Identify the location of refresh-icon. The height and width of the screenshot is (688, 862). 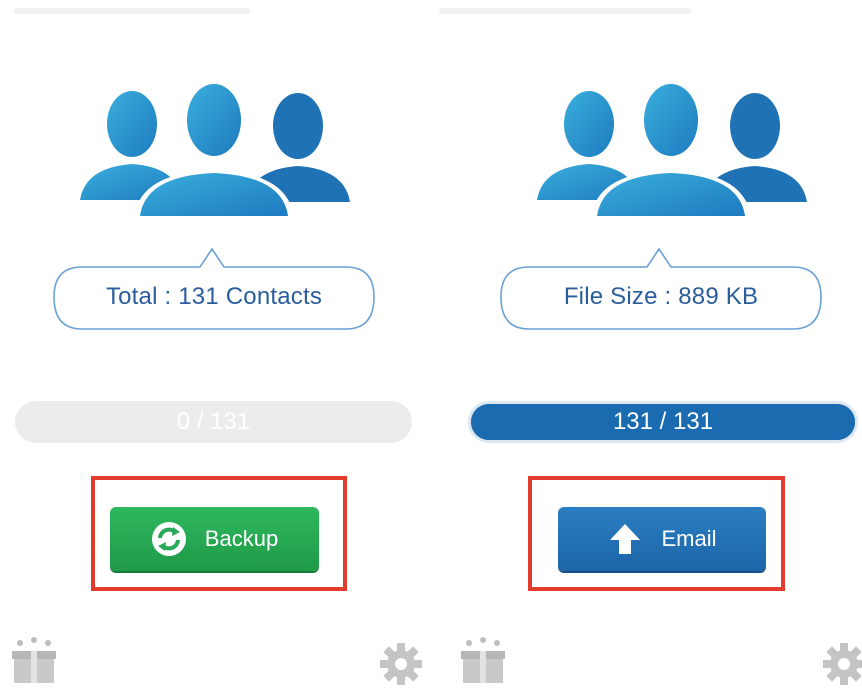
(168, 539).